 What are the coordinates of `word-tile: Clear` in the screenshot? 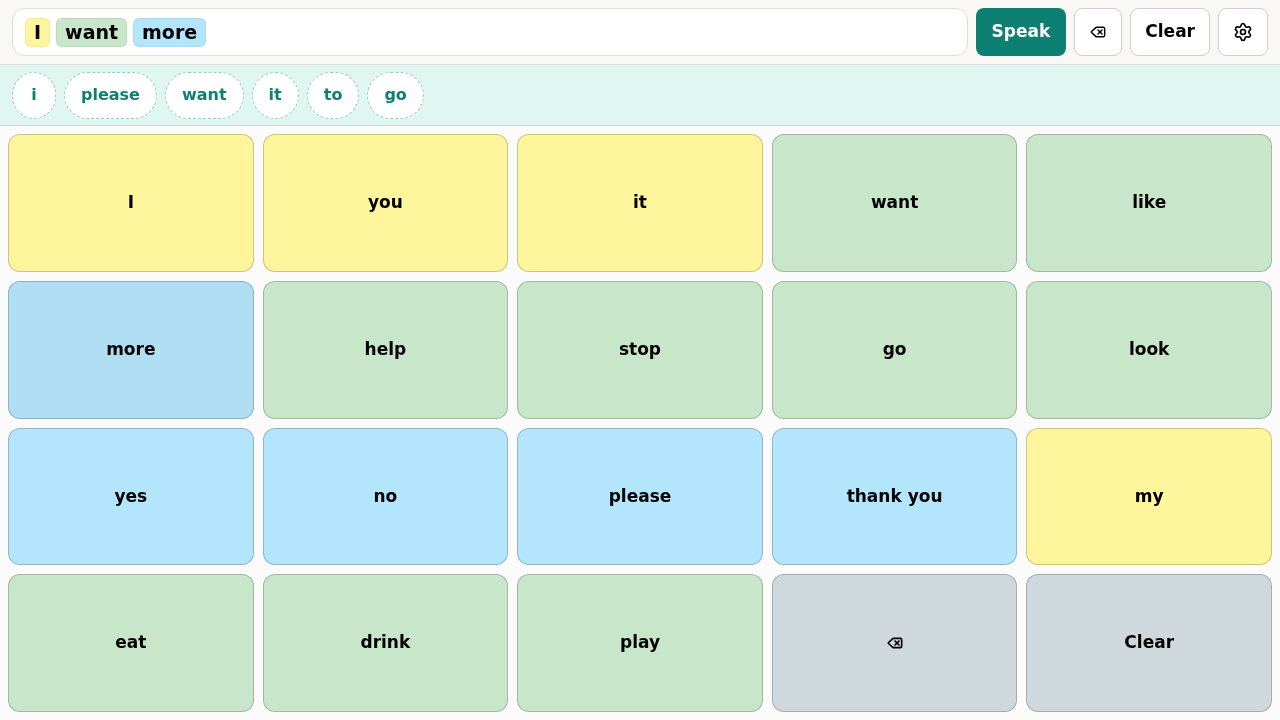 It's located at (1149, 643).